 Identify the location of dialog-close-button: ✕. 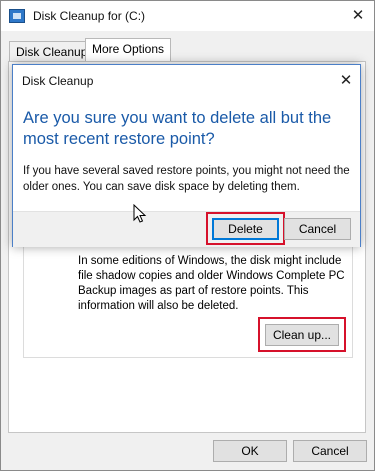
(346, 81).